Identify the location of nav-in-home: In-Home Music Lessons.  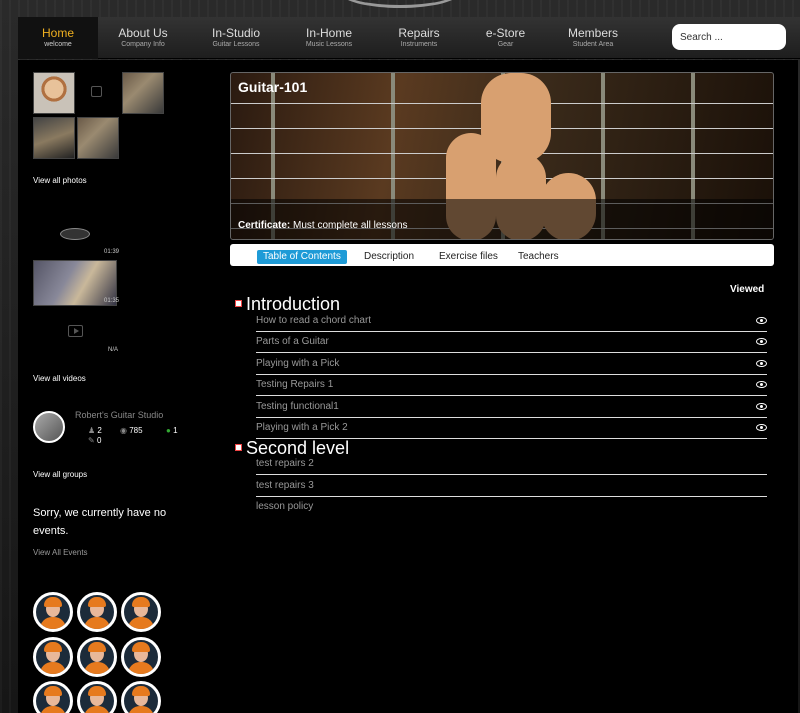
(329, 38).